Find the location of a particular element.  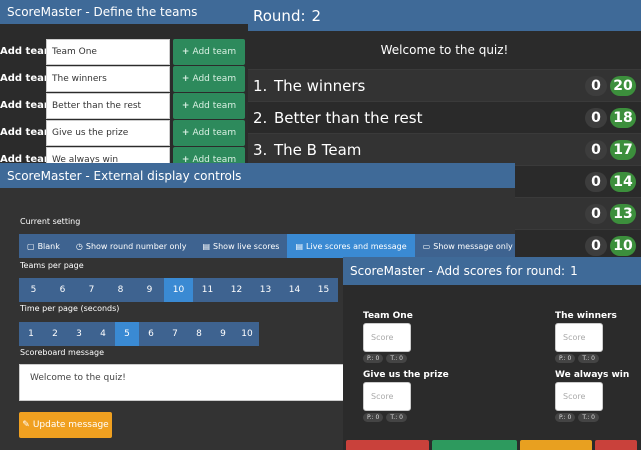

team-name-input: Give us the prize is located at coordinates (108, 132).